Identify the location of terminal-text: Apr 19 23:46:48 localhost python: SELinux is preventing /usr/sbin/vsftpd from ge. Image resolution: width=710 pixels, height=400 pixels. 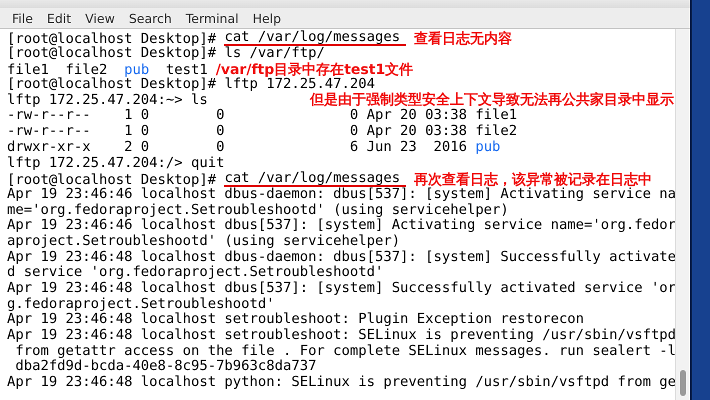
(341, 382).